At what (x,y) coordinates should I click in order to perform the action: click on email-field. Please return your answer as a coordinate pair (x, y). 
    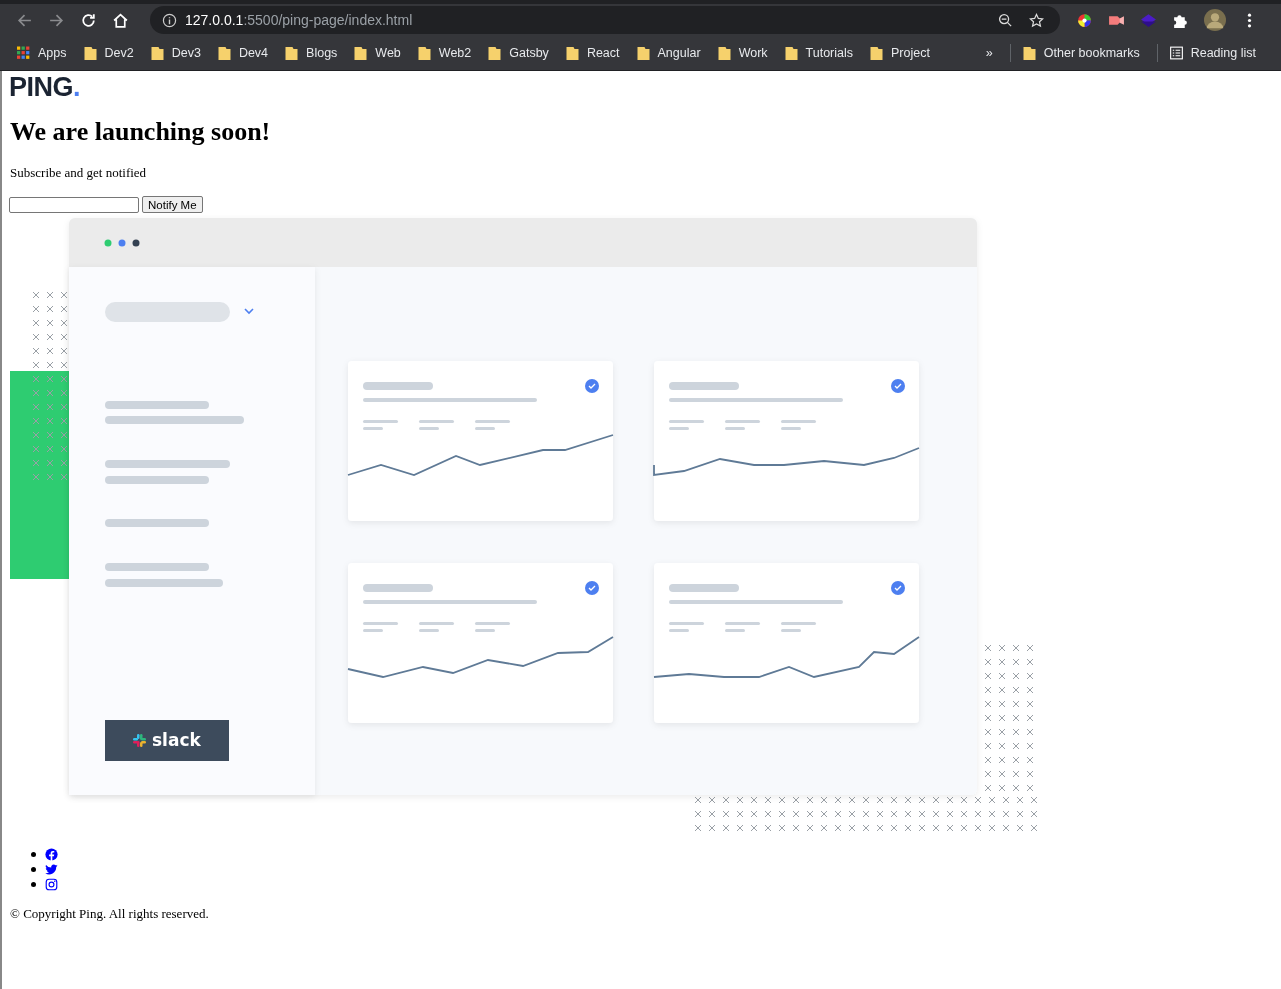
    Looking at the image, I should click on (74, 204).